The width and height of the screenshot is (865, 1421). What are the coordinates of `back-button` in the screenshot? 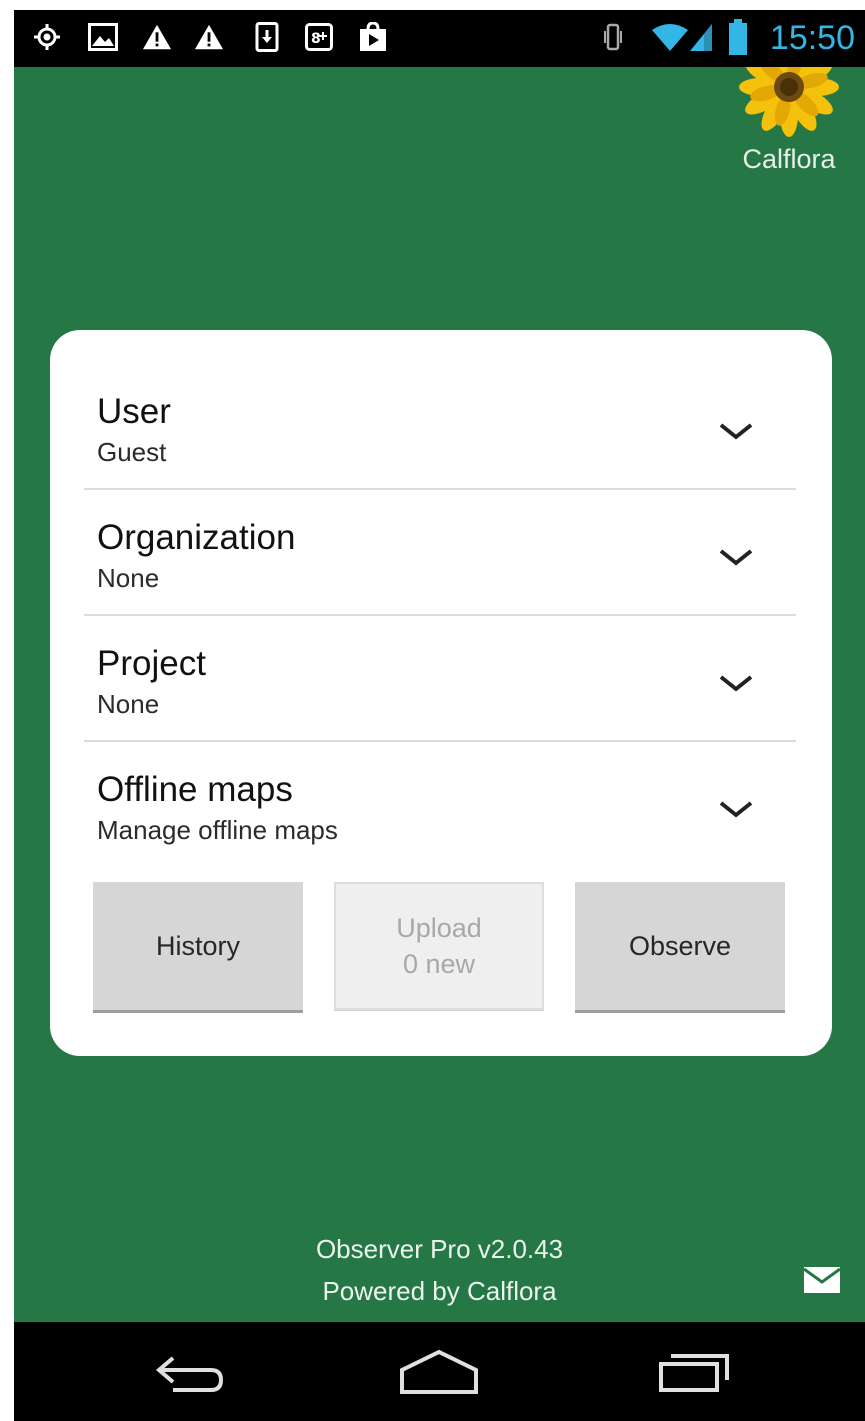 It's located at (189, 1372).